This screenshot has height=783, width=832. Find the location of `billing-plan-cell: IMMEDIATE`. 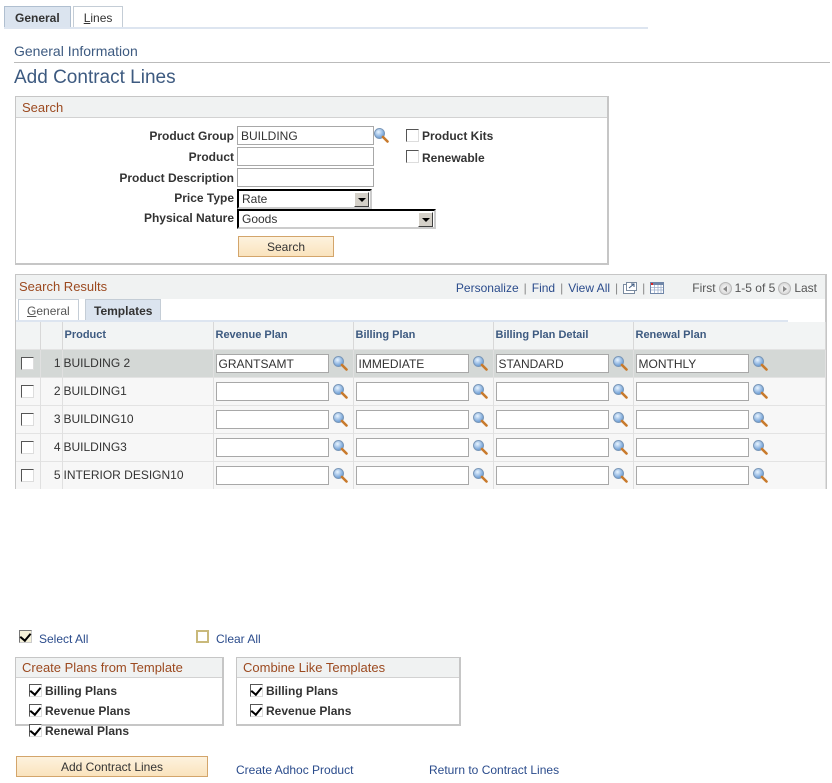

billing-plan-cell: IMMEDIATE is located at coordinates (423, 362).